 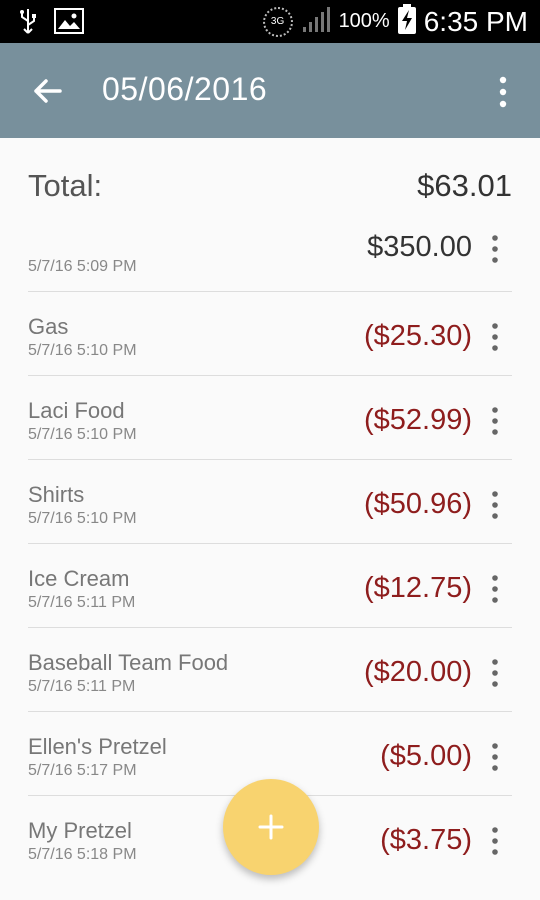 What do you see at coordinates (475, 21) in the screenshot?
I see `clock: 6:35 PM` at bounding box center [475, 21].